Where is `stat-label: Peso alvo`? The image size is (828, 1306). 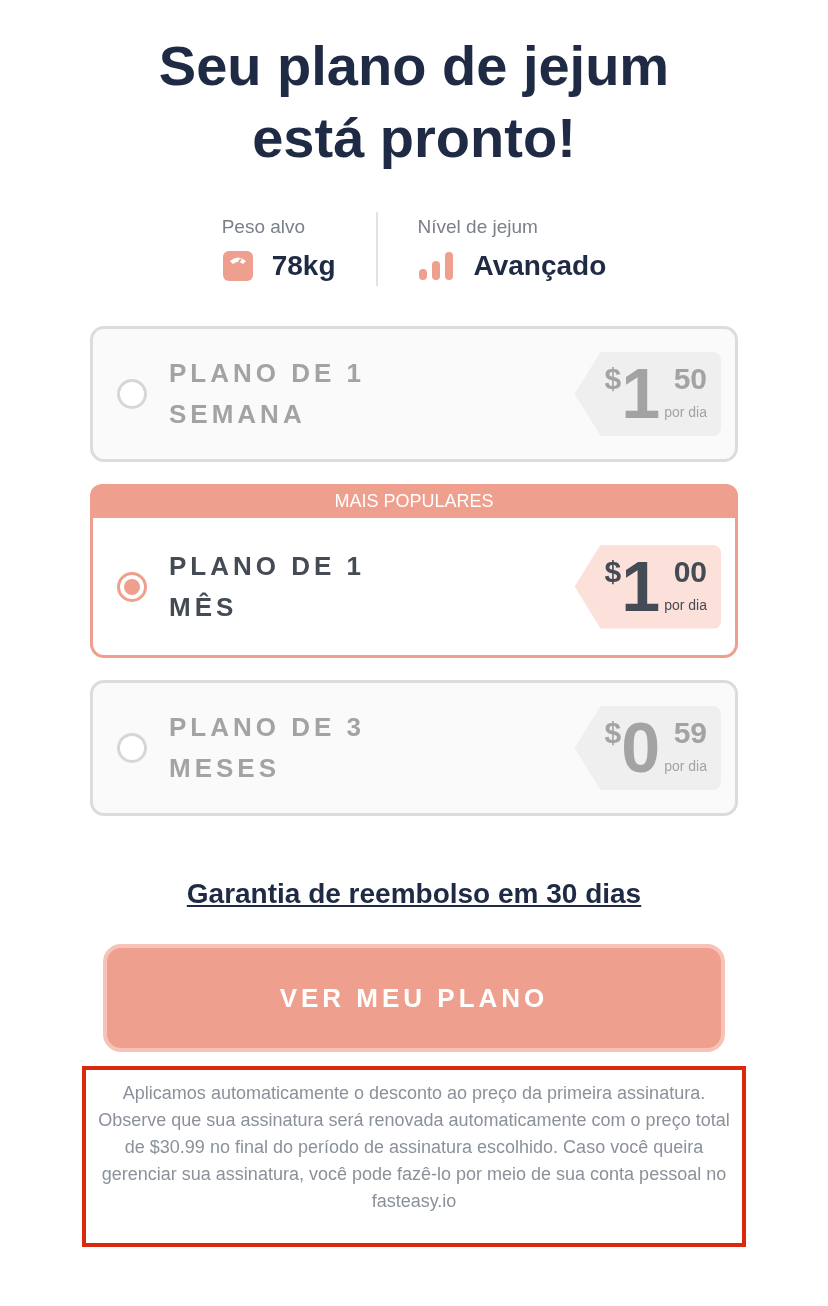
stat-label: Peso alvo is located at coordinates (264, 227).